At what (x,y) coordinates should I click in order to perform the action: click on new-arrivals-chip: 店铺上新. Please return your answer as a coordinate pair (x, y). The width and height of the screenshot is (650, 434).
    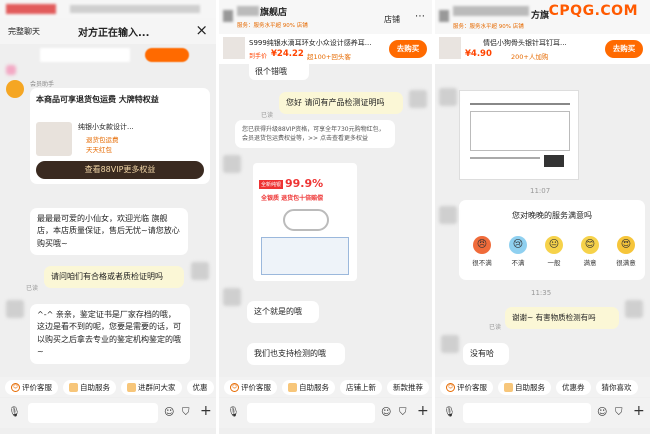
    Looking at the image, I should click on (361, 387).